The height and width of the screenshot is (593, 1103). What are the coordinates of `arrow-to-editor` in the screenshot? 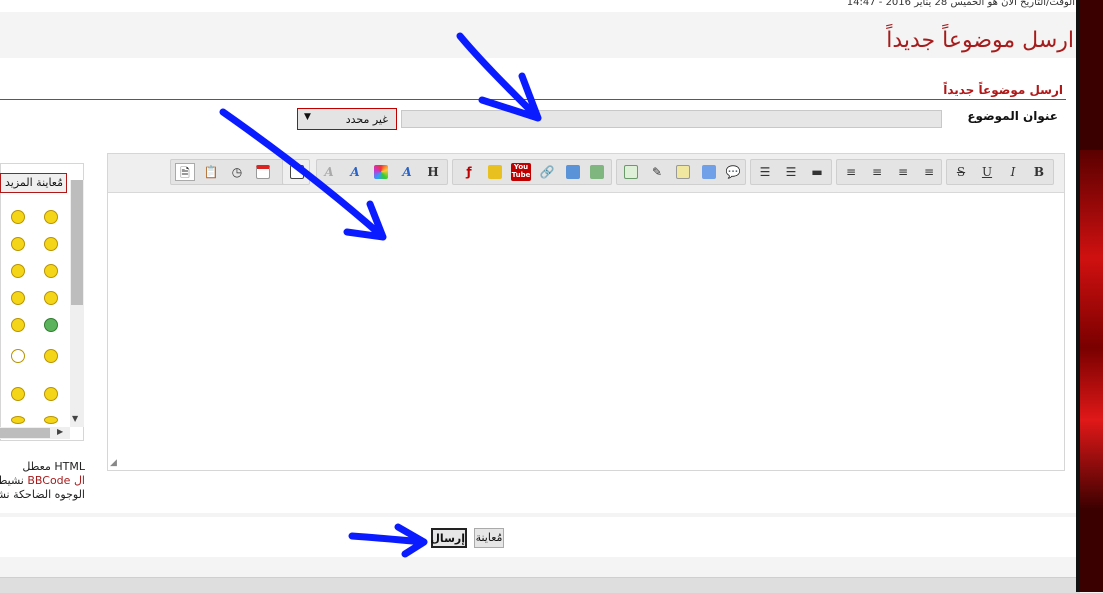 It's located at (303, 174).